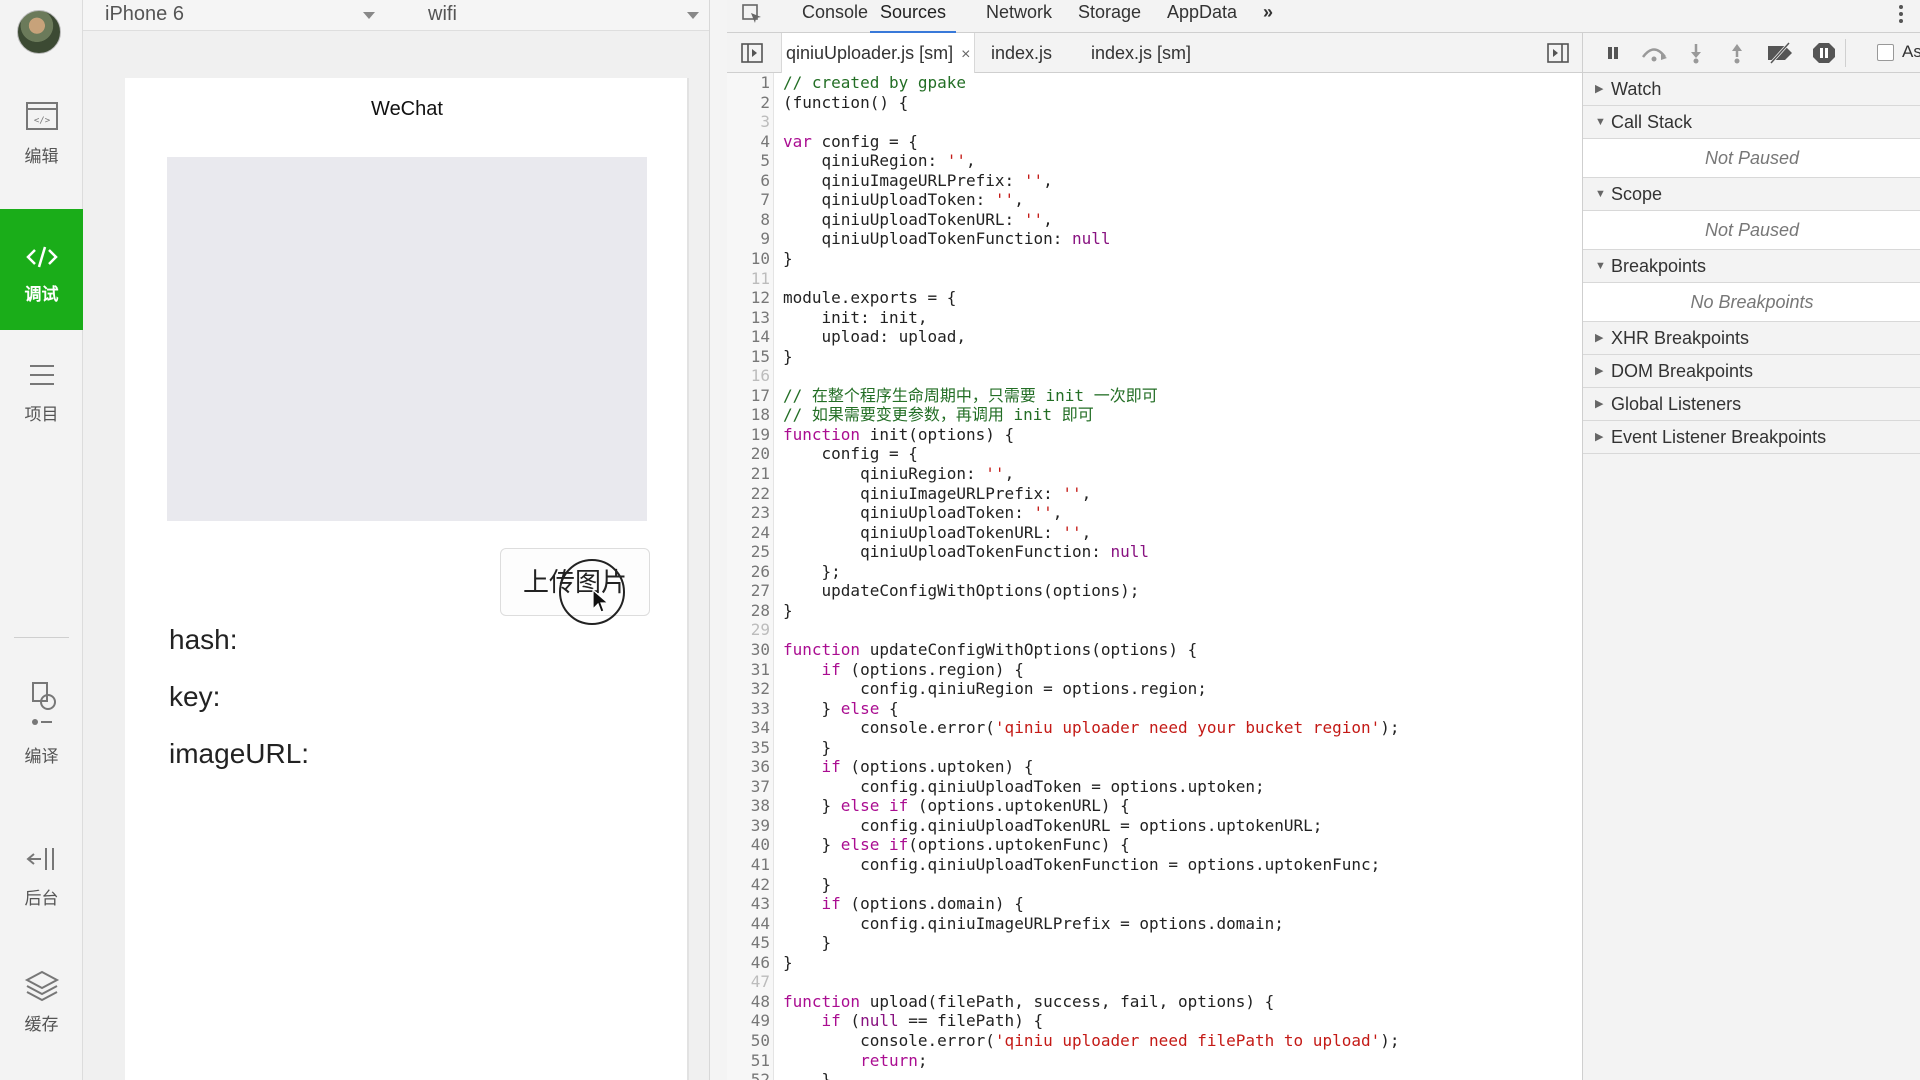 Image resolution: width=1920 pixels, height=1080 pixels. What do you see at coordinates (1901, 14) in the screenshot?
I see `kebab-menu-icon` at bounding box center [1901, 14].